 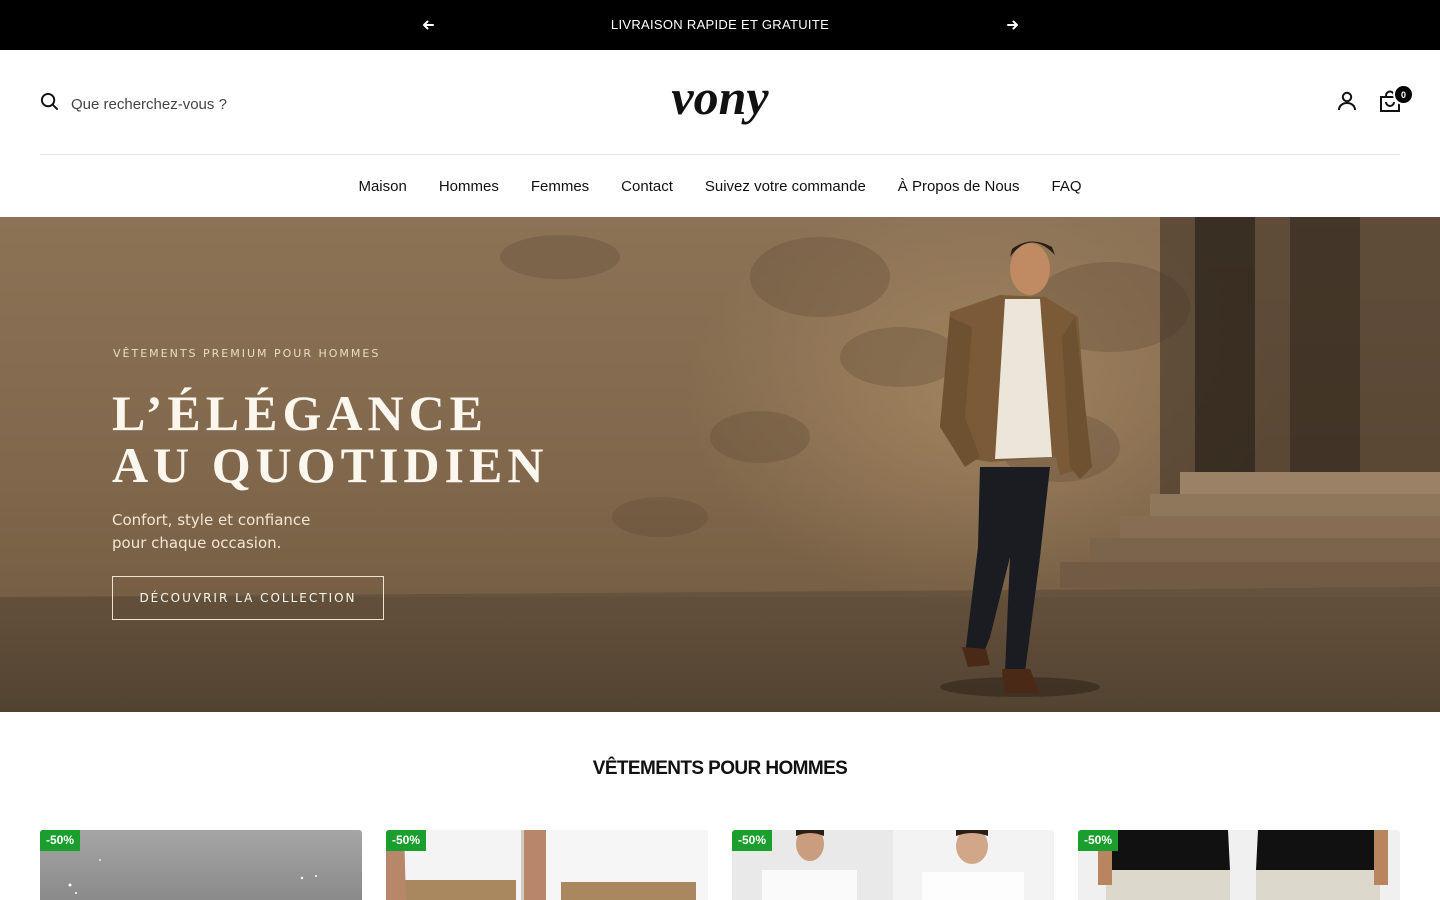 I want to click on cart-button: 0, so click(x=1396, y=99).